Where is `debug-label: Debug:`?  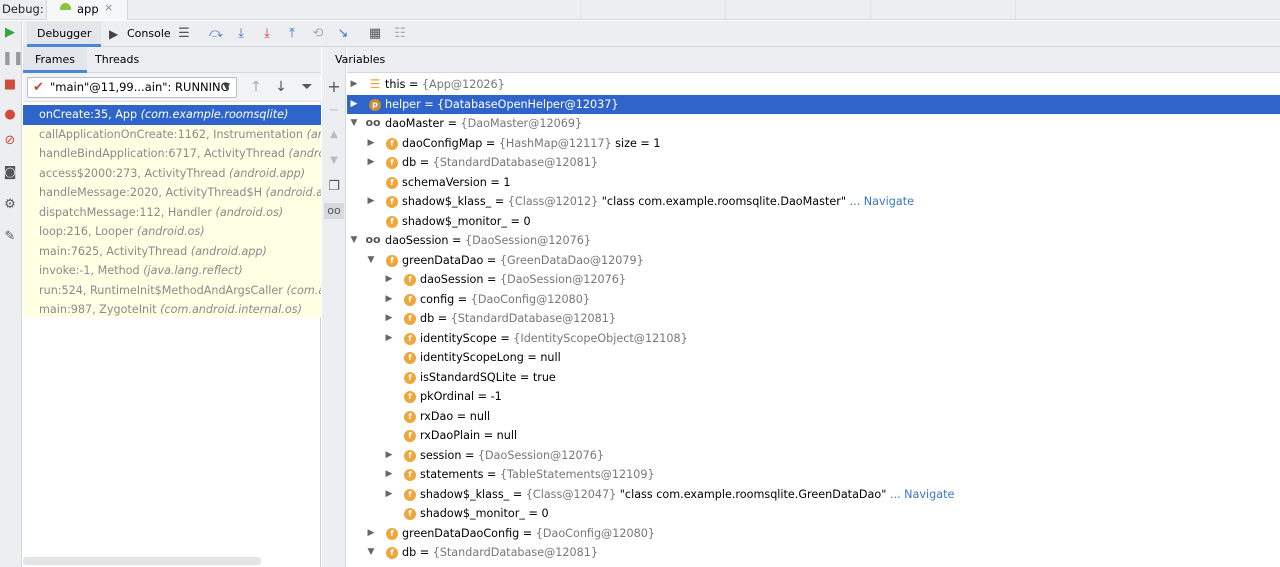 debug-label: Debug: is located at coordinates (23, 9).